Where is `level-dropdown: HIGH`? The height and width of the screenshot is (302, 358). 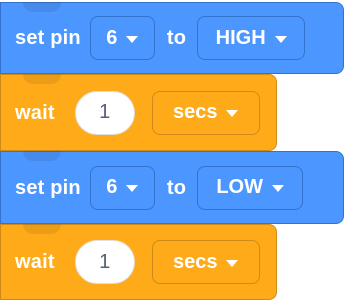 level-dropdown: HIGH is located at coordinates (251, 38).